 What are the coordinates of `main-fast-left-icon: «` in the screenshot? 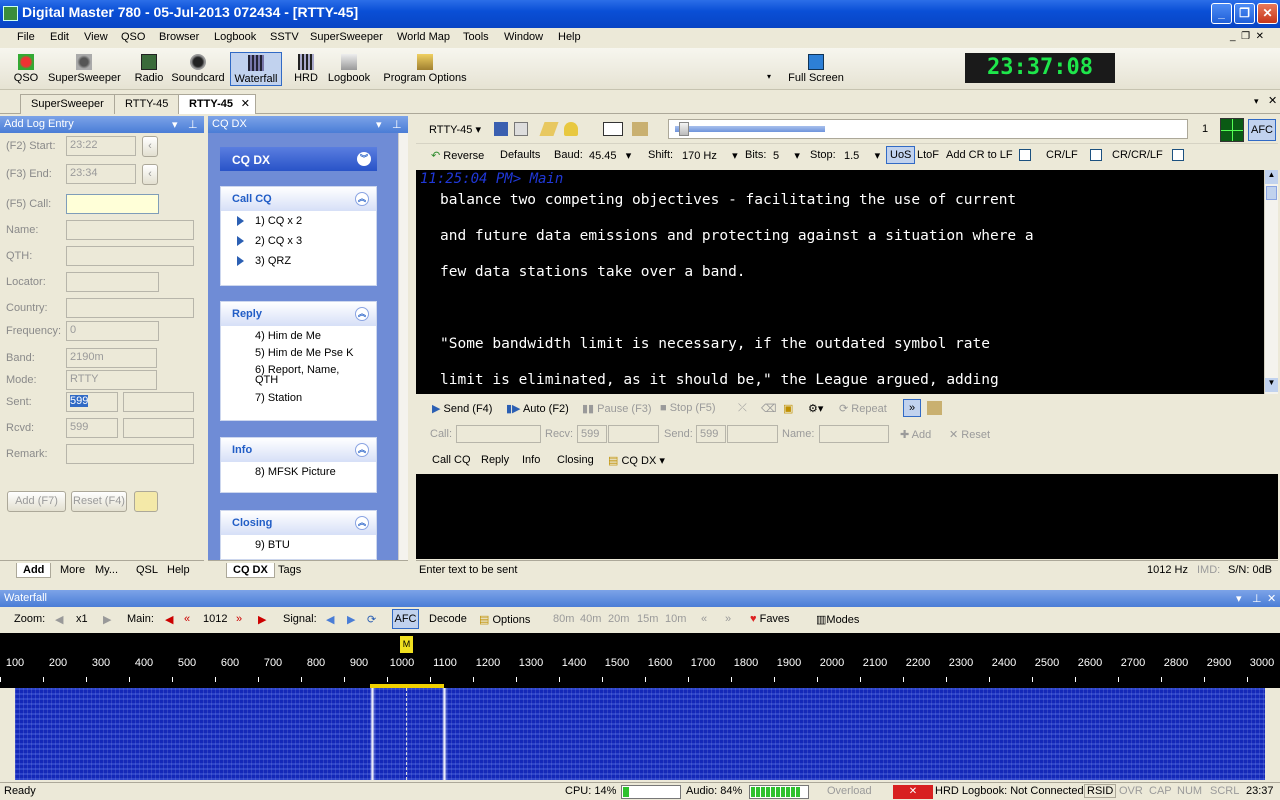 It's located at (187, 619).